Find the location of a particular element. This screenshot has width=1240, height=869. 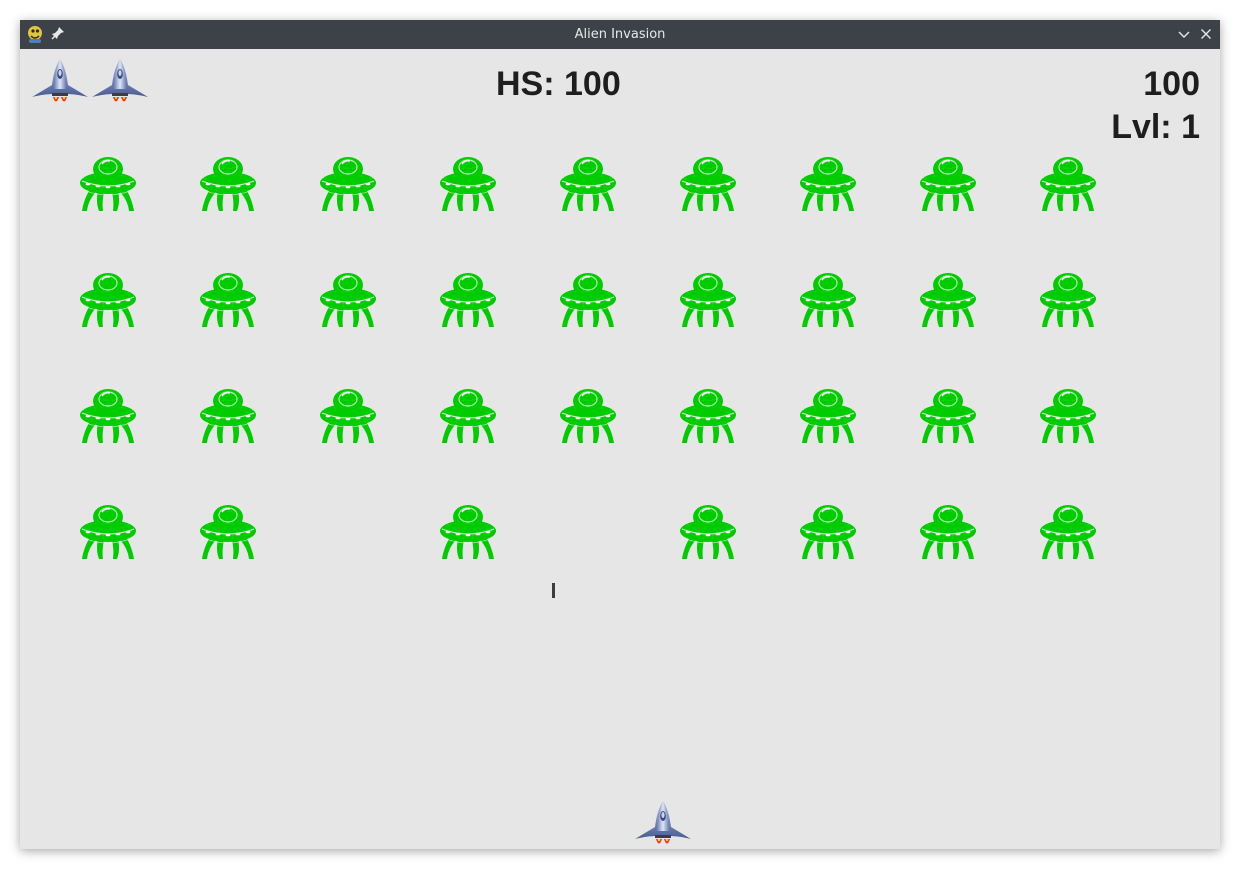

level-label: Lvl: 1 is located at coordinates (1155, 127).